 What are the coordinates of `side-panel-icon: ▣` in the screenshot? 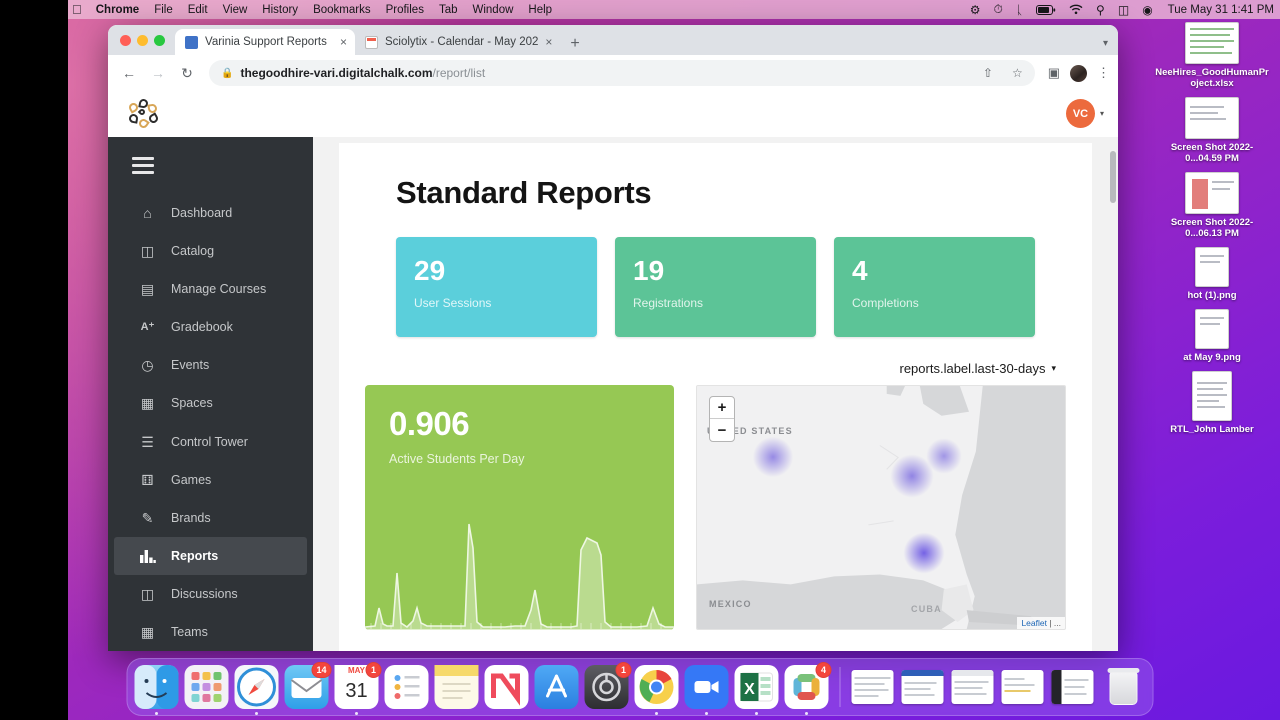 It's located at (1054, 73).